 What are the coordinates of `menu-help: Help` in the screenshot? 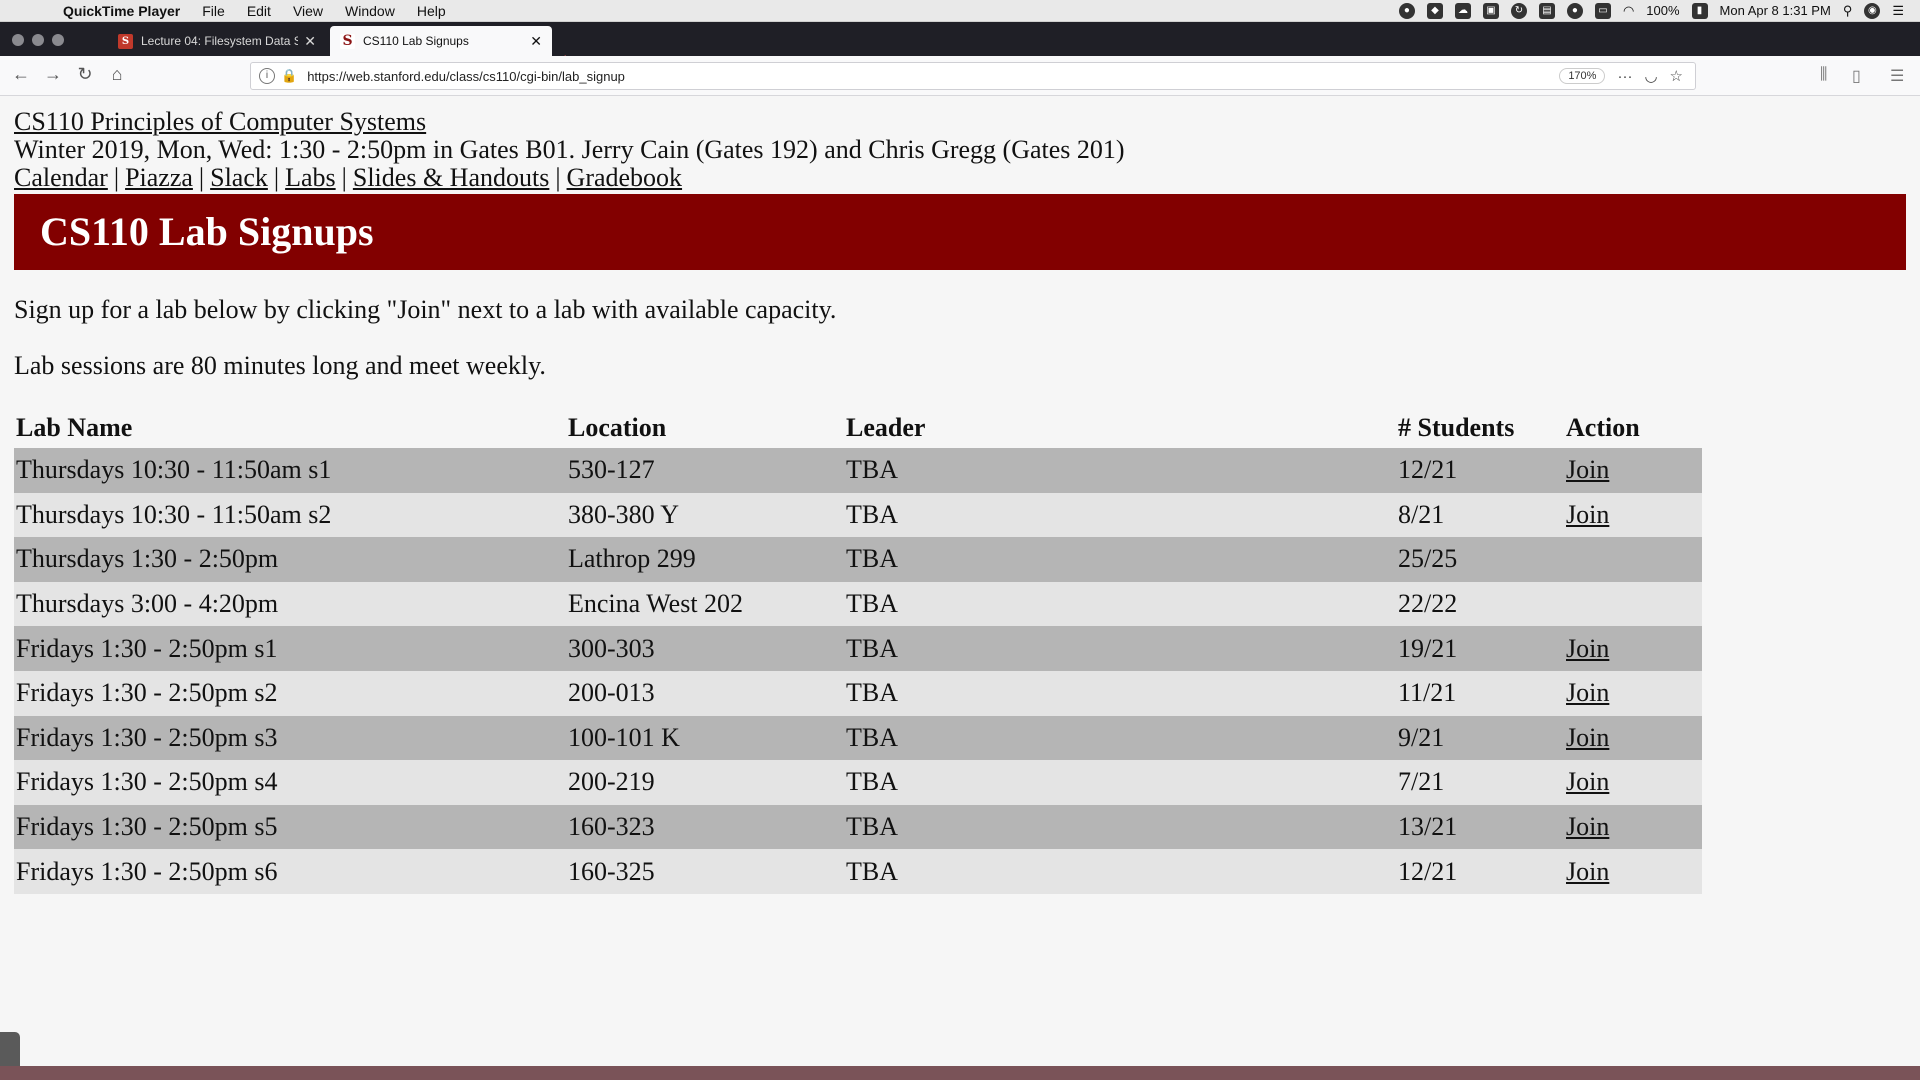 It's located at (431, 11).